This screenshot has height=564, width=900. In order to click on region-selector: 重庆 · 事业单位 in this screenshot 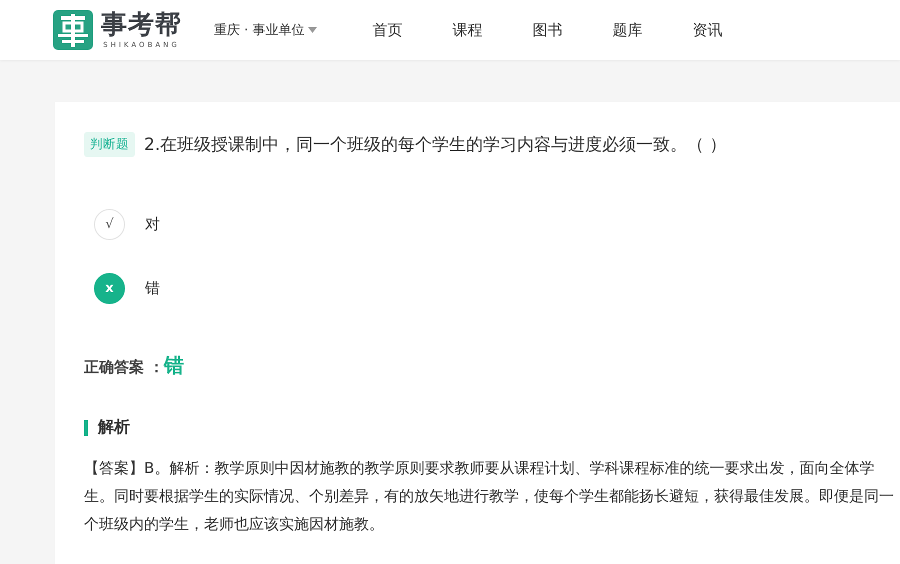, I will do `click(266, 30)`.